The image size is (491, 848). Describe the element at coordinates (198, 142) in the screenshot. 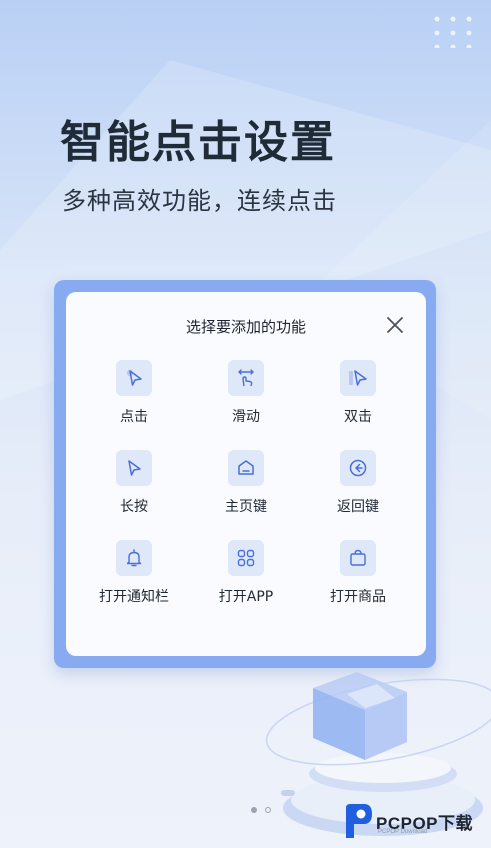

I see `page-title: 智能点击设置` at that location.